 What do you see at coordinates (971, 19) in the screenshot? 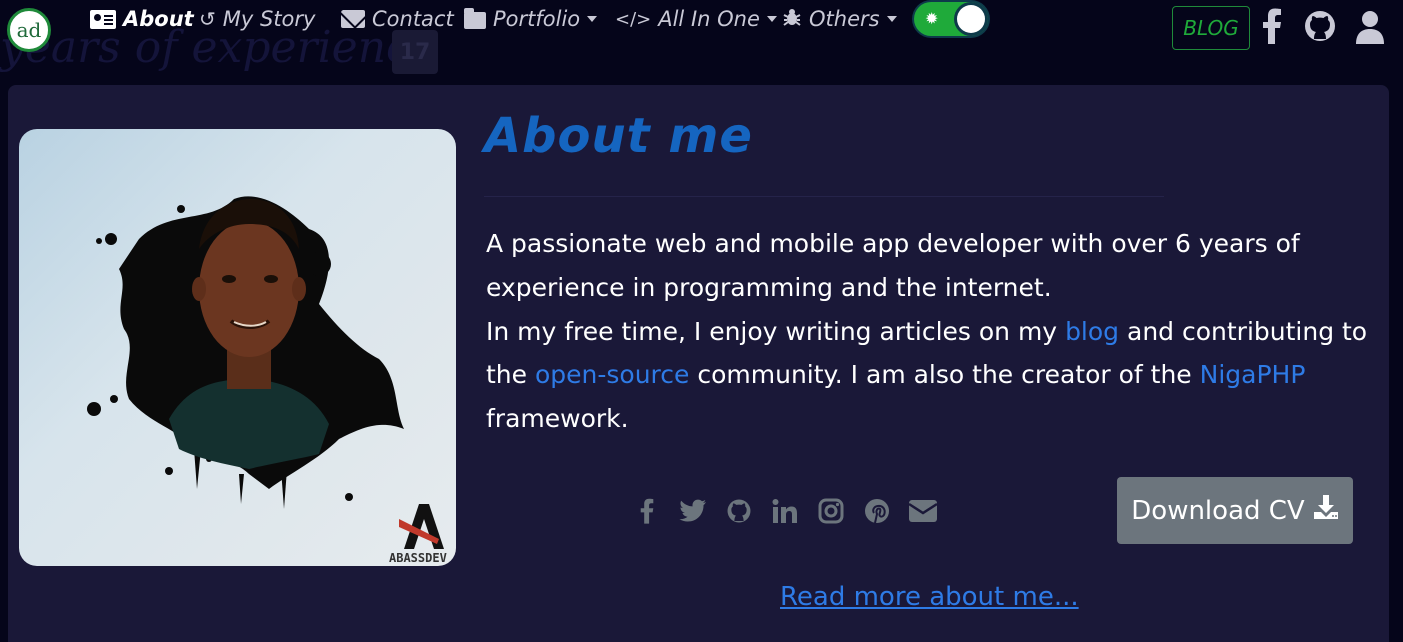
I see `toggle-knob` at bounding box center [971, 19].